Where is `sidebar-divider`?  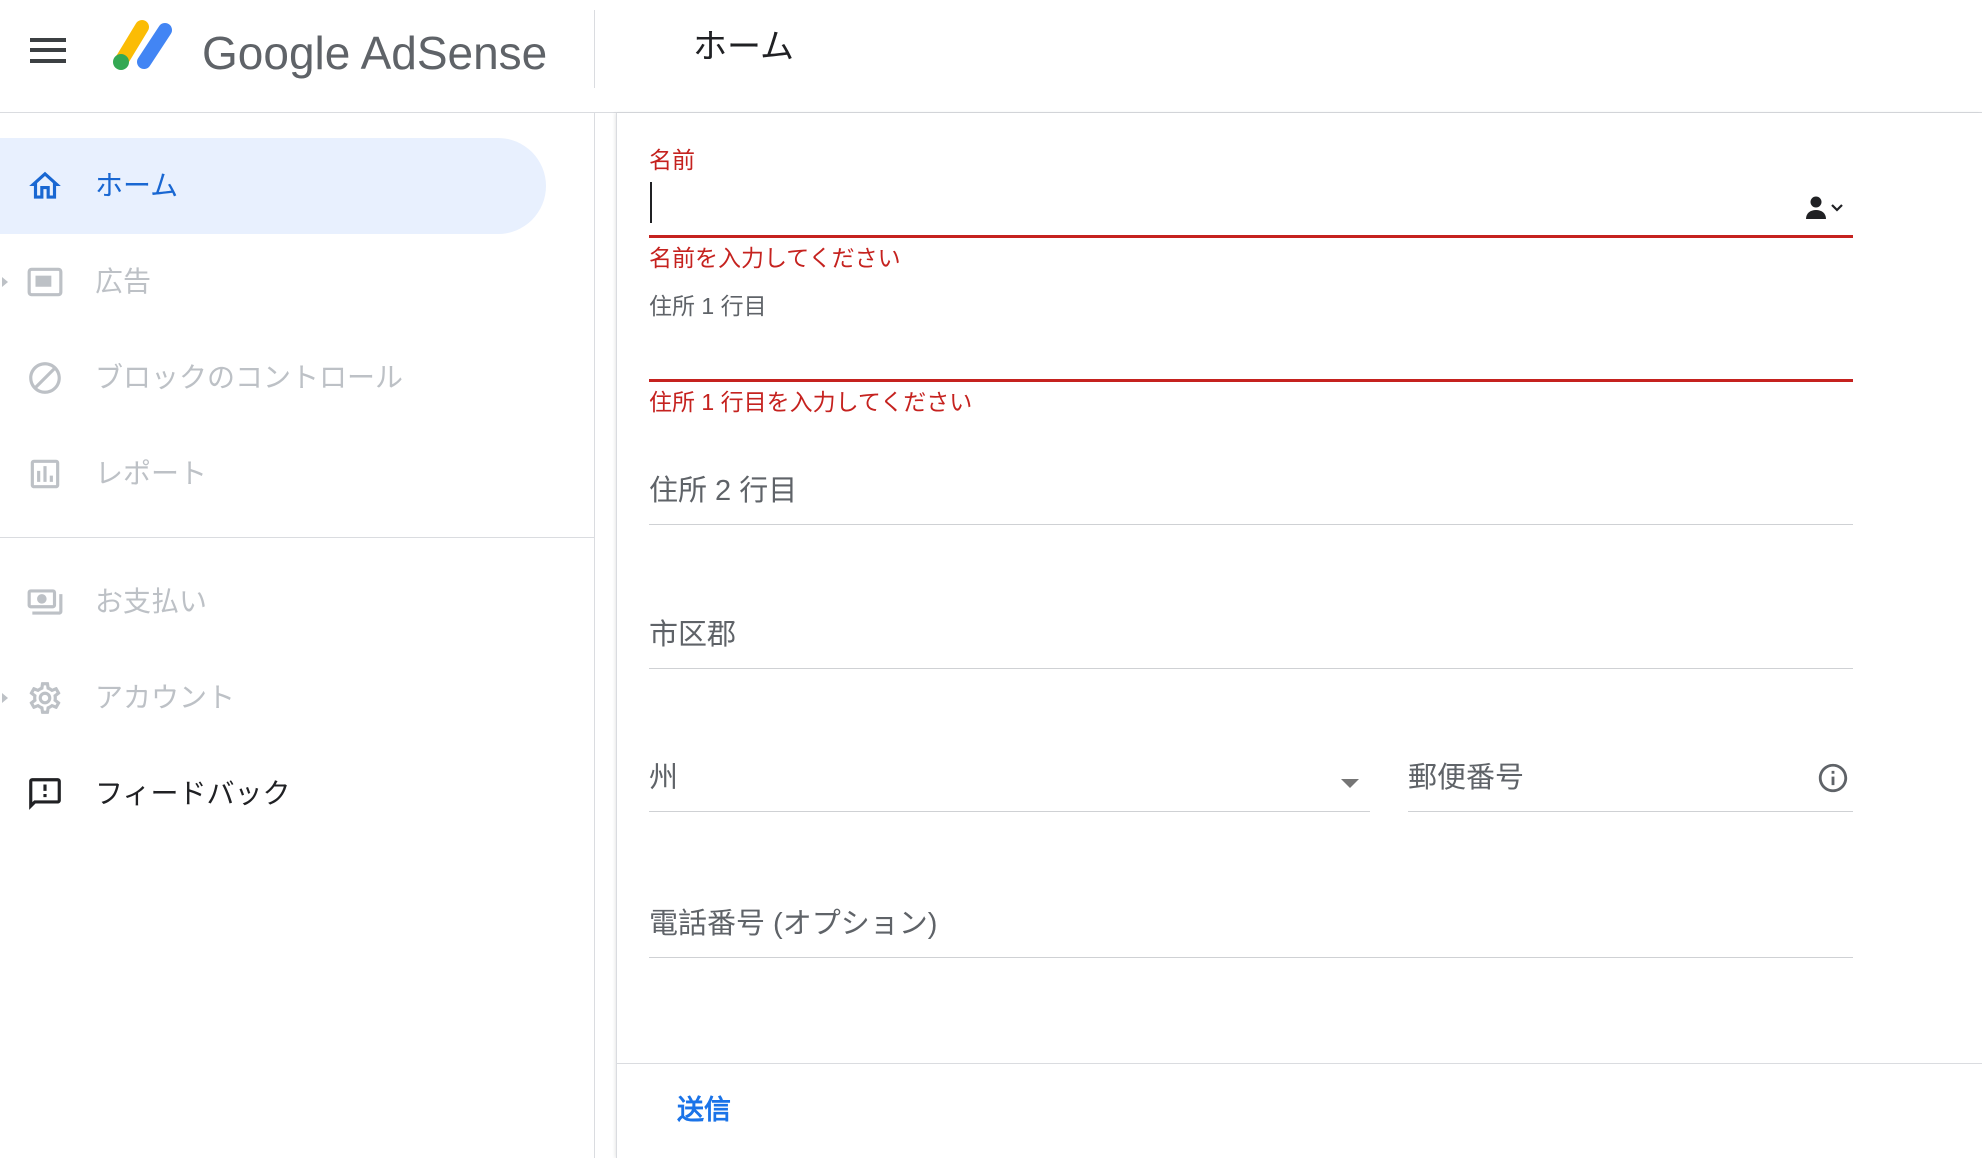
sidebar-divider is located at coordinates (297, 537).